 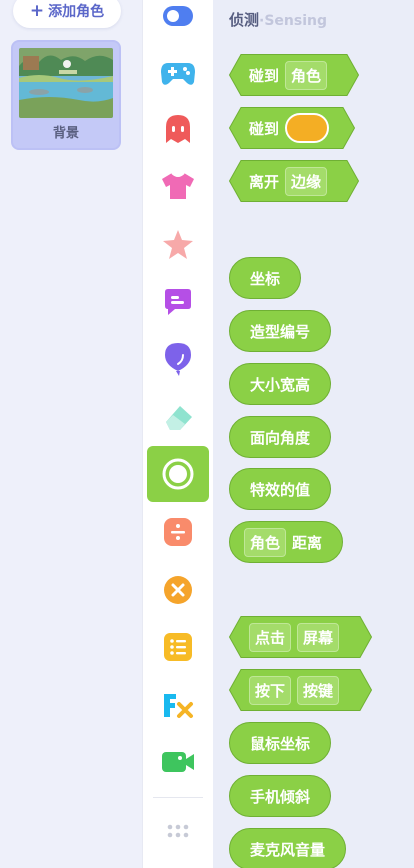 I want to click on balloon-icon, so click(x=178, y=359).